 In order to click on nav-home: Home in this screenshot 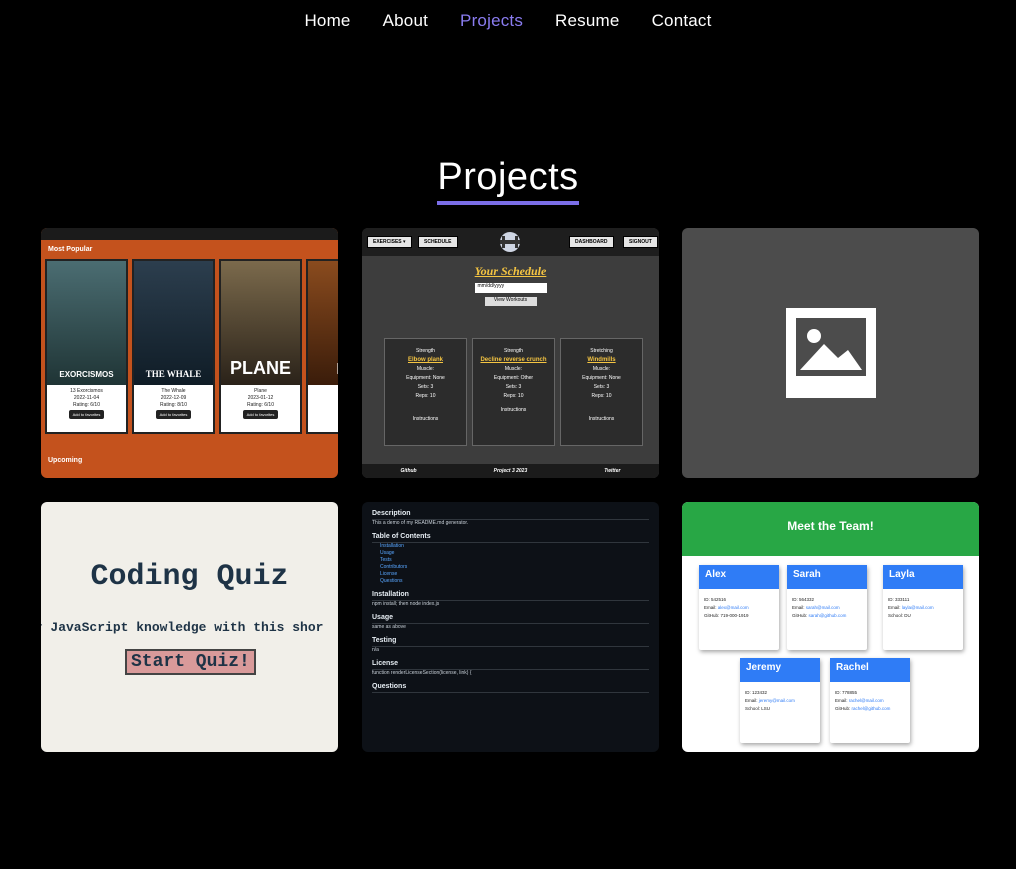, I will do `click(327, 21)`.